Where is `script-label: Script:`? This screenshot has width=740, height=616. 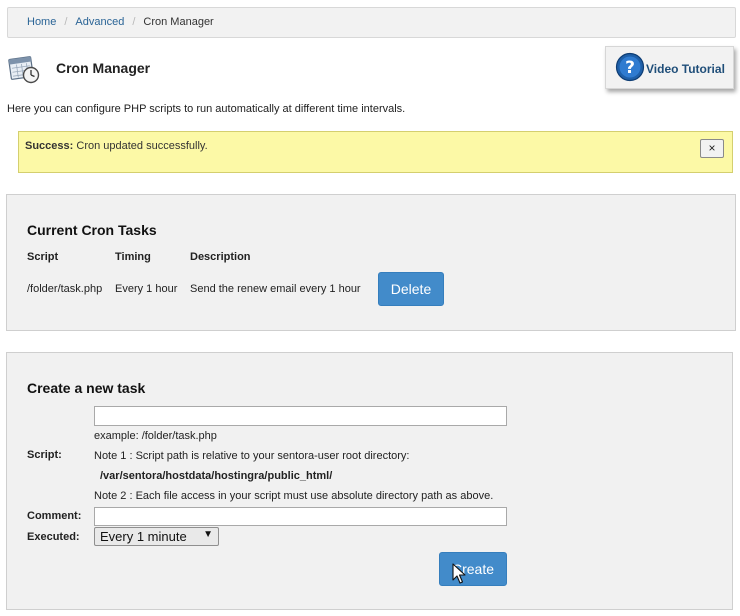
script-label: Script: is located at coordinates (44, 455).